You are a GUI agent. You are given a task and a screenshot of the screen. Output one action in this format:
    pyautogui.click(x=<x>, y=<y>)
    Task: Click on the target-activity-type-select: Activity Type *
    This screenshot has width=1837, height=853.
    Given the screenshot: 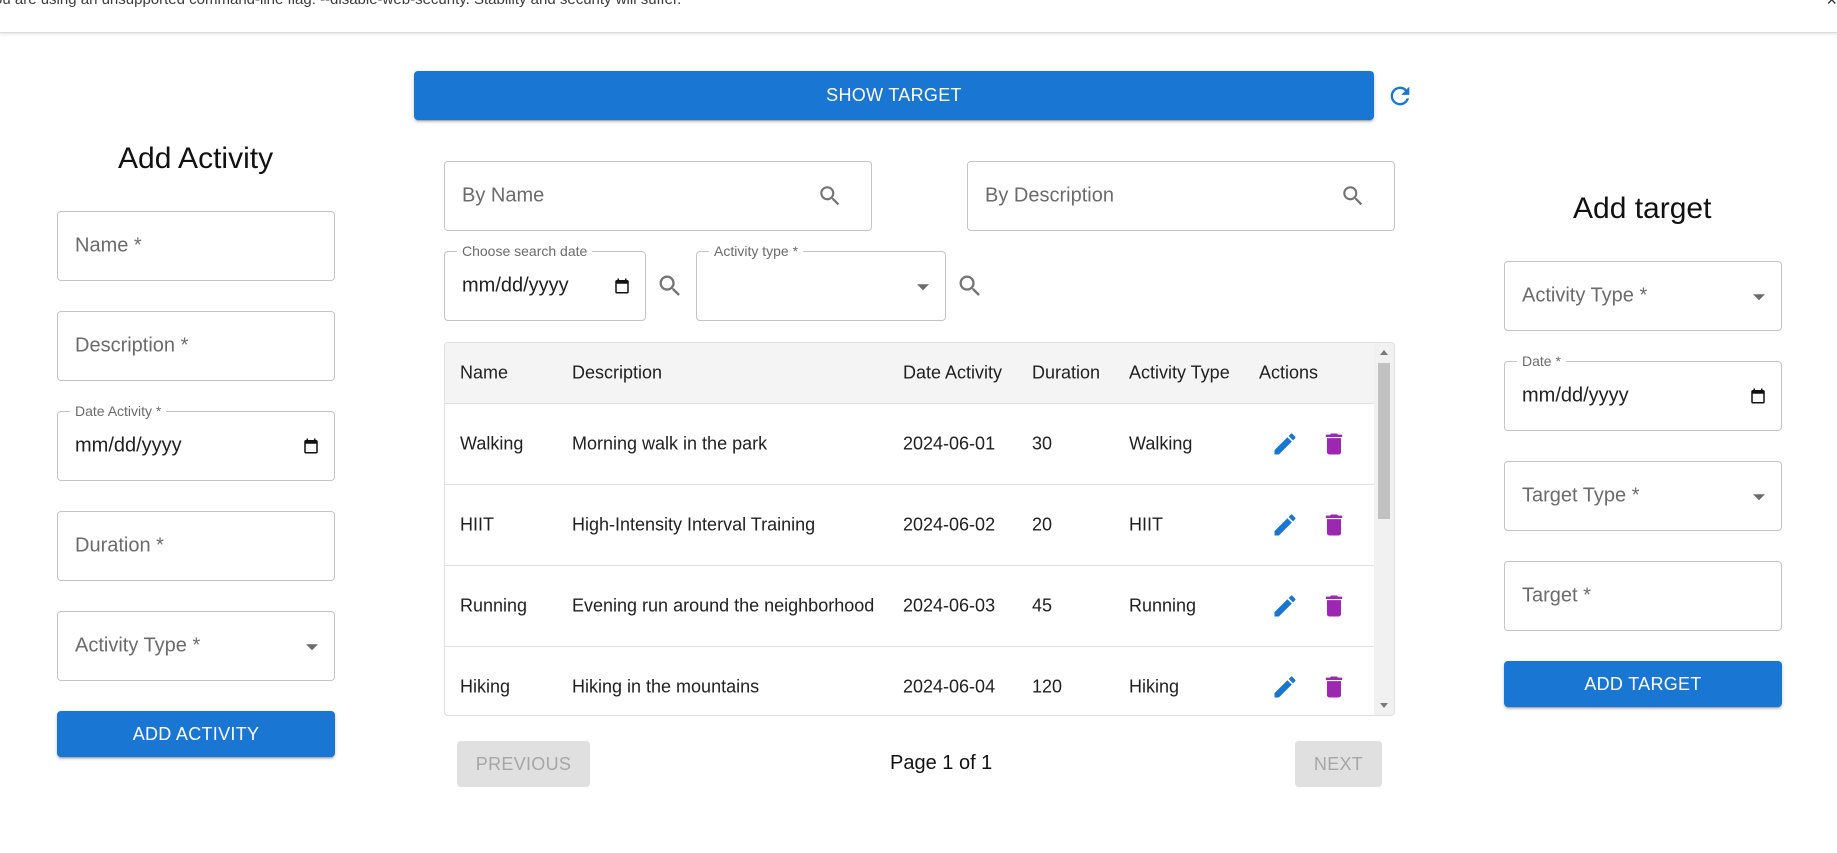 What is the action you would take?
    pyautogui.click(x=1643, y=296)
    